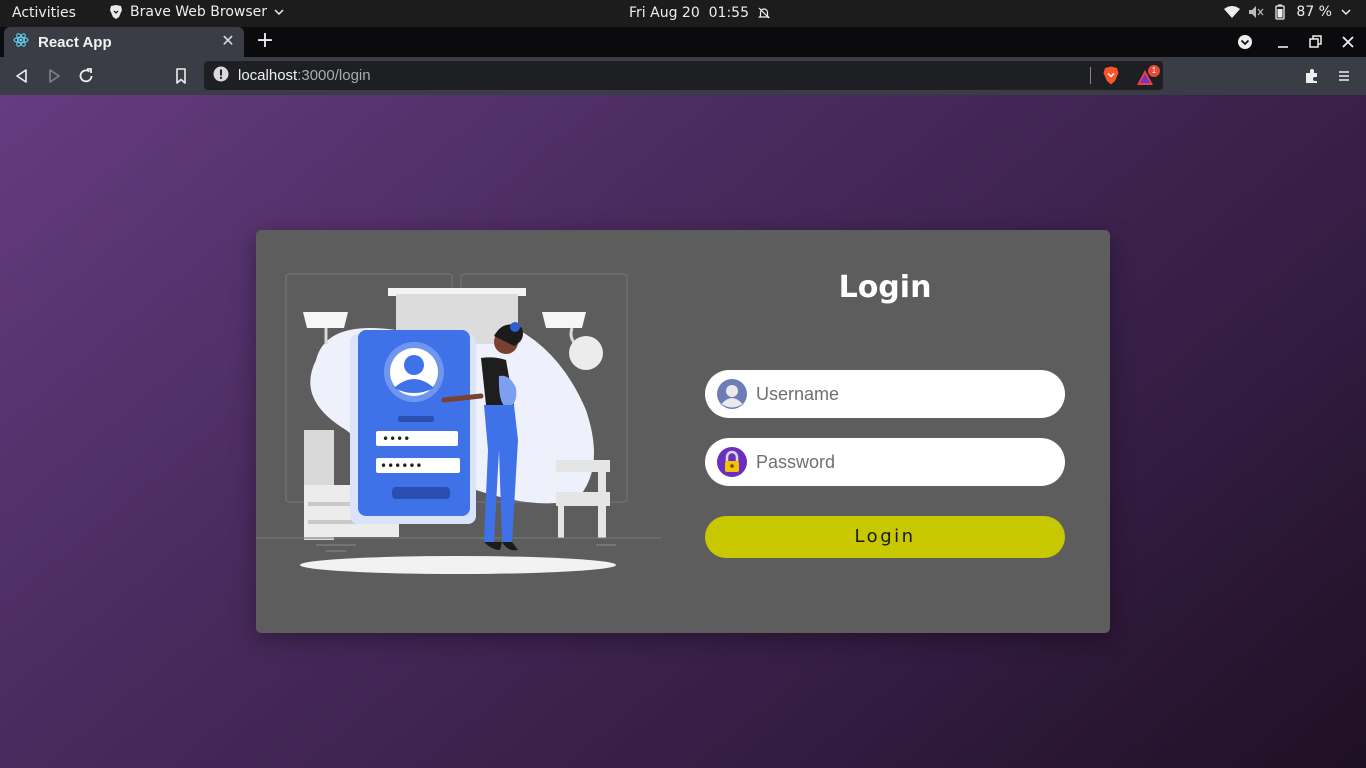 This screenshot has height=768, width=1366. I want to click on tab-title: React App, so click(75, 42).